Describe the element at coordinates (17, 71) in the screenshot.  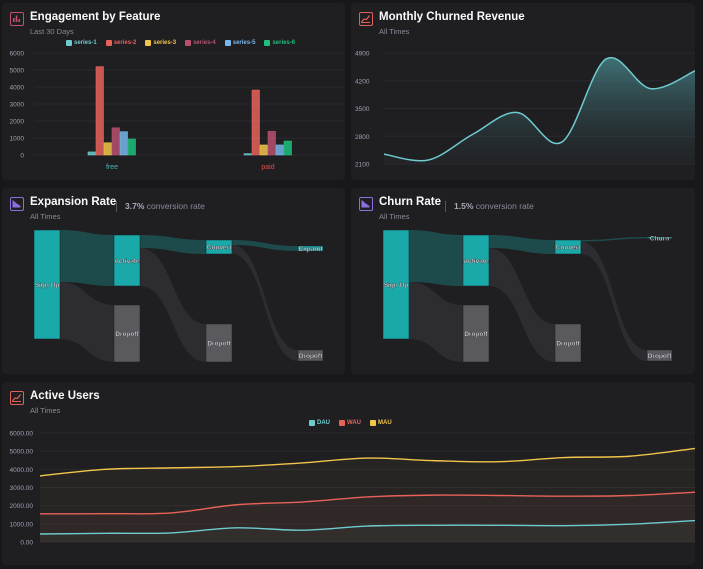
I see `y-tick-label: 5000` at that location.